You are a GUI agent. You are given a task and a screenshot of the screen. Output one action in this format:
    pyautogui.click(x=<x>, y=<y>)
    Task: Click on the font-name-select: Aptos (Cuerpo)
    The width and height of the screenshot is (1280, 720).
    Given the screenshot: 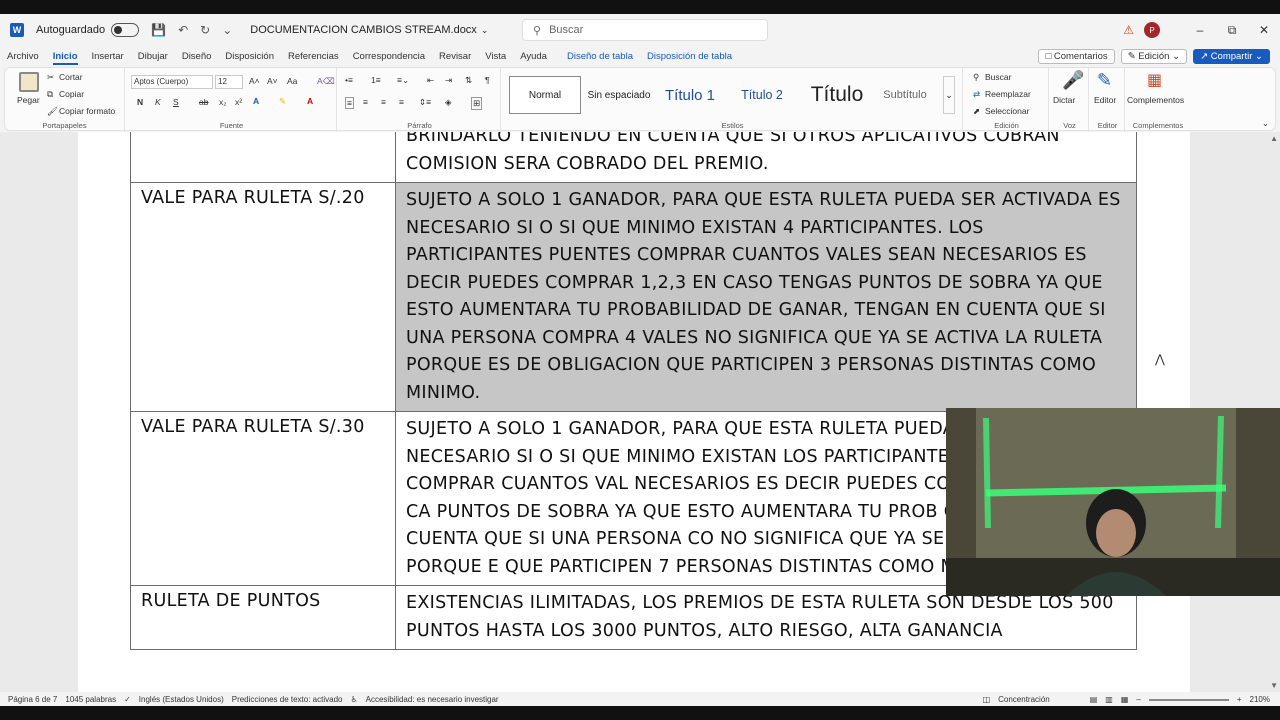 What is the action you would take?
    pyautogui.click(x=172, y=82)
    